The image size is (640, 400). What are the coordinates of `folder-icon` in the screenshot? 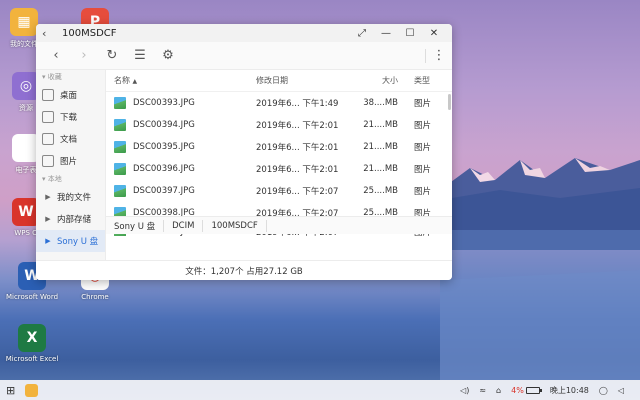 It's located at (32, 390).